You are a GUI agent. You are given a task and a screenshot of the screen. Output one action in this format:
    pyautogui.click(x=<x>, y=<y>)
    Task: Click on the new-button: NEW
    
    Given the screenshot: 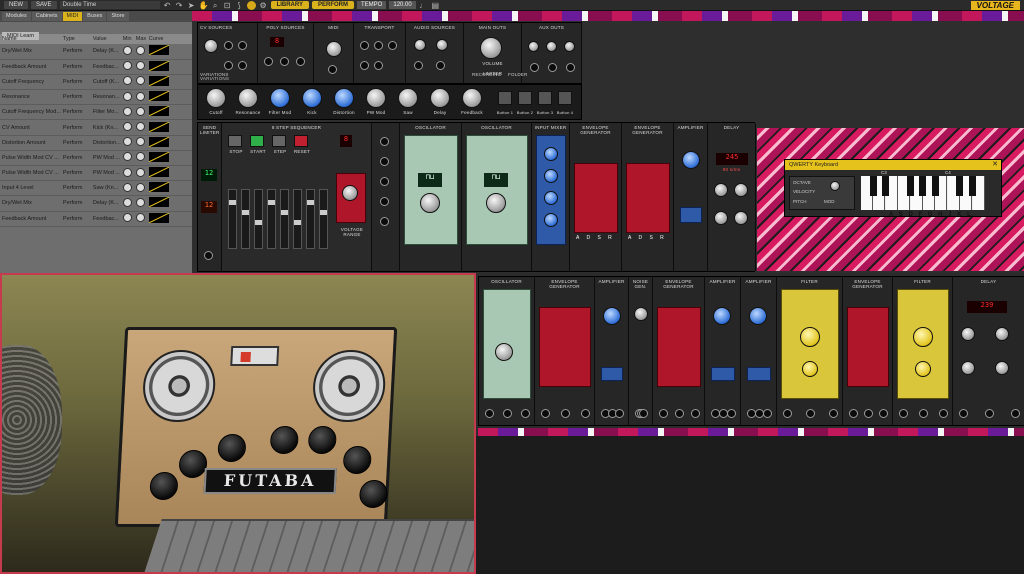 What is the action you would take?
    pyautogui.click(x=16, y=5)
    